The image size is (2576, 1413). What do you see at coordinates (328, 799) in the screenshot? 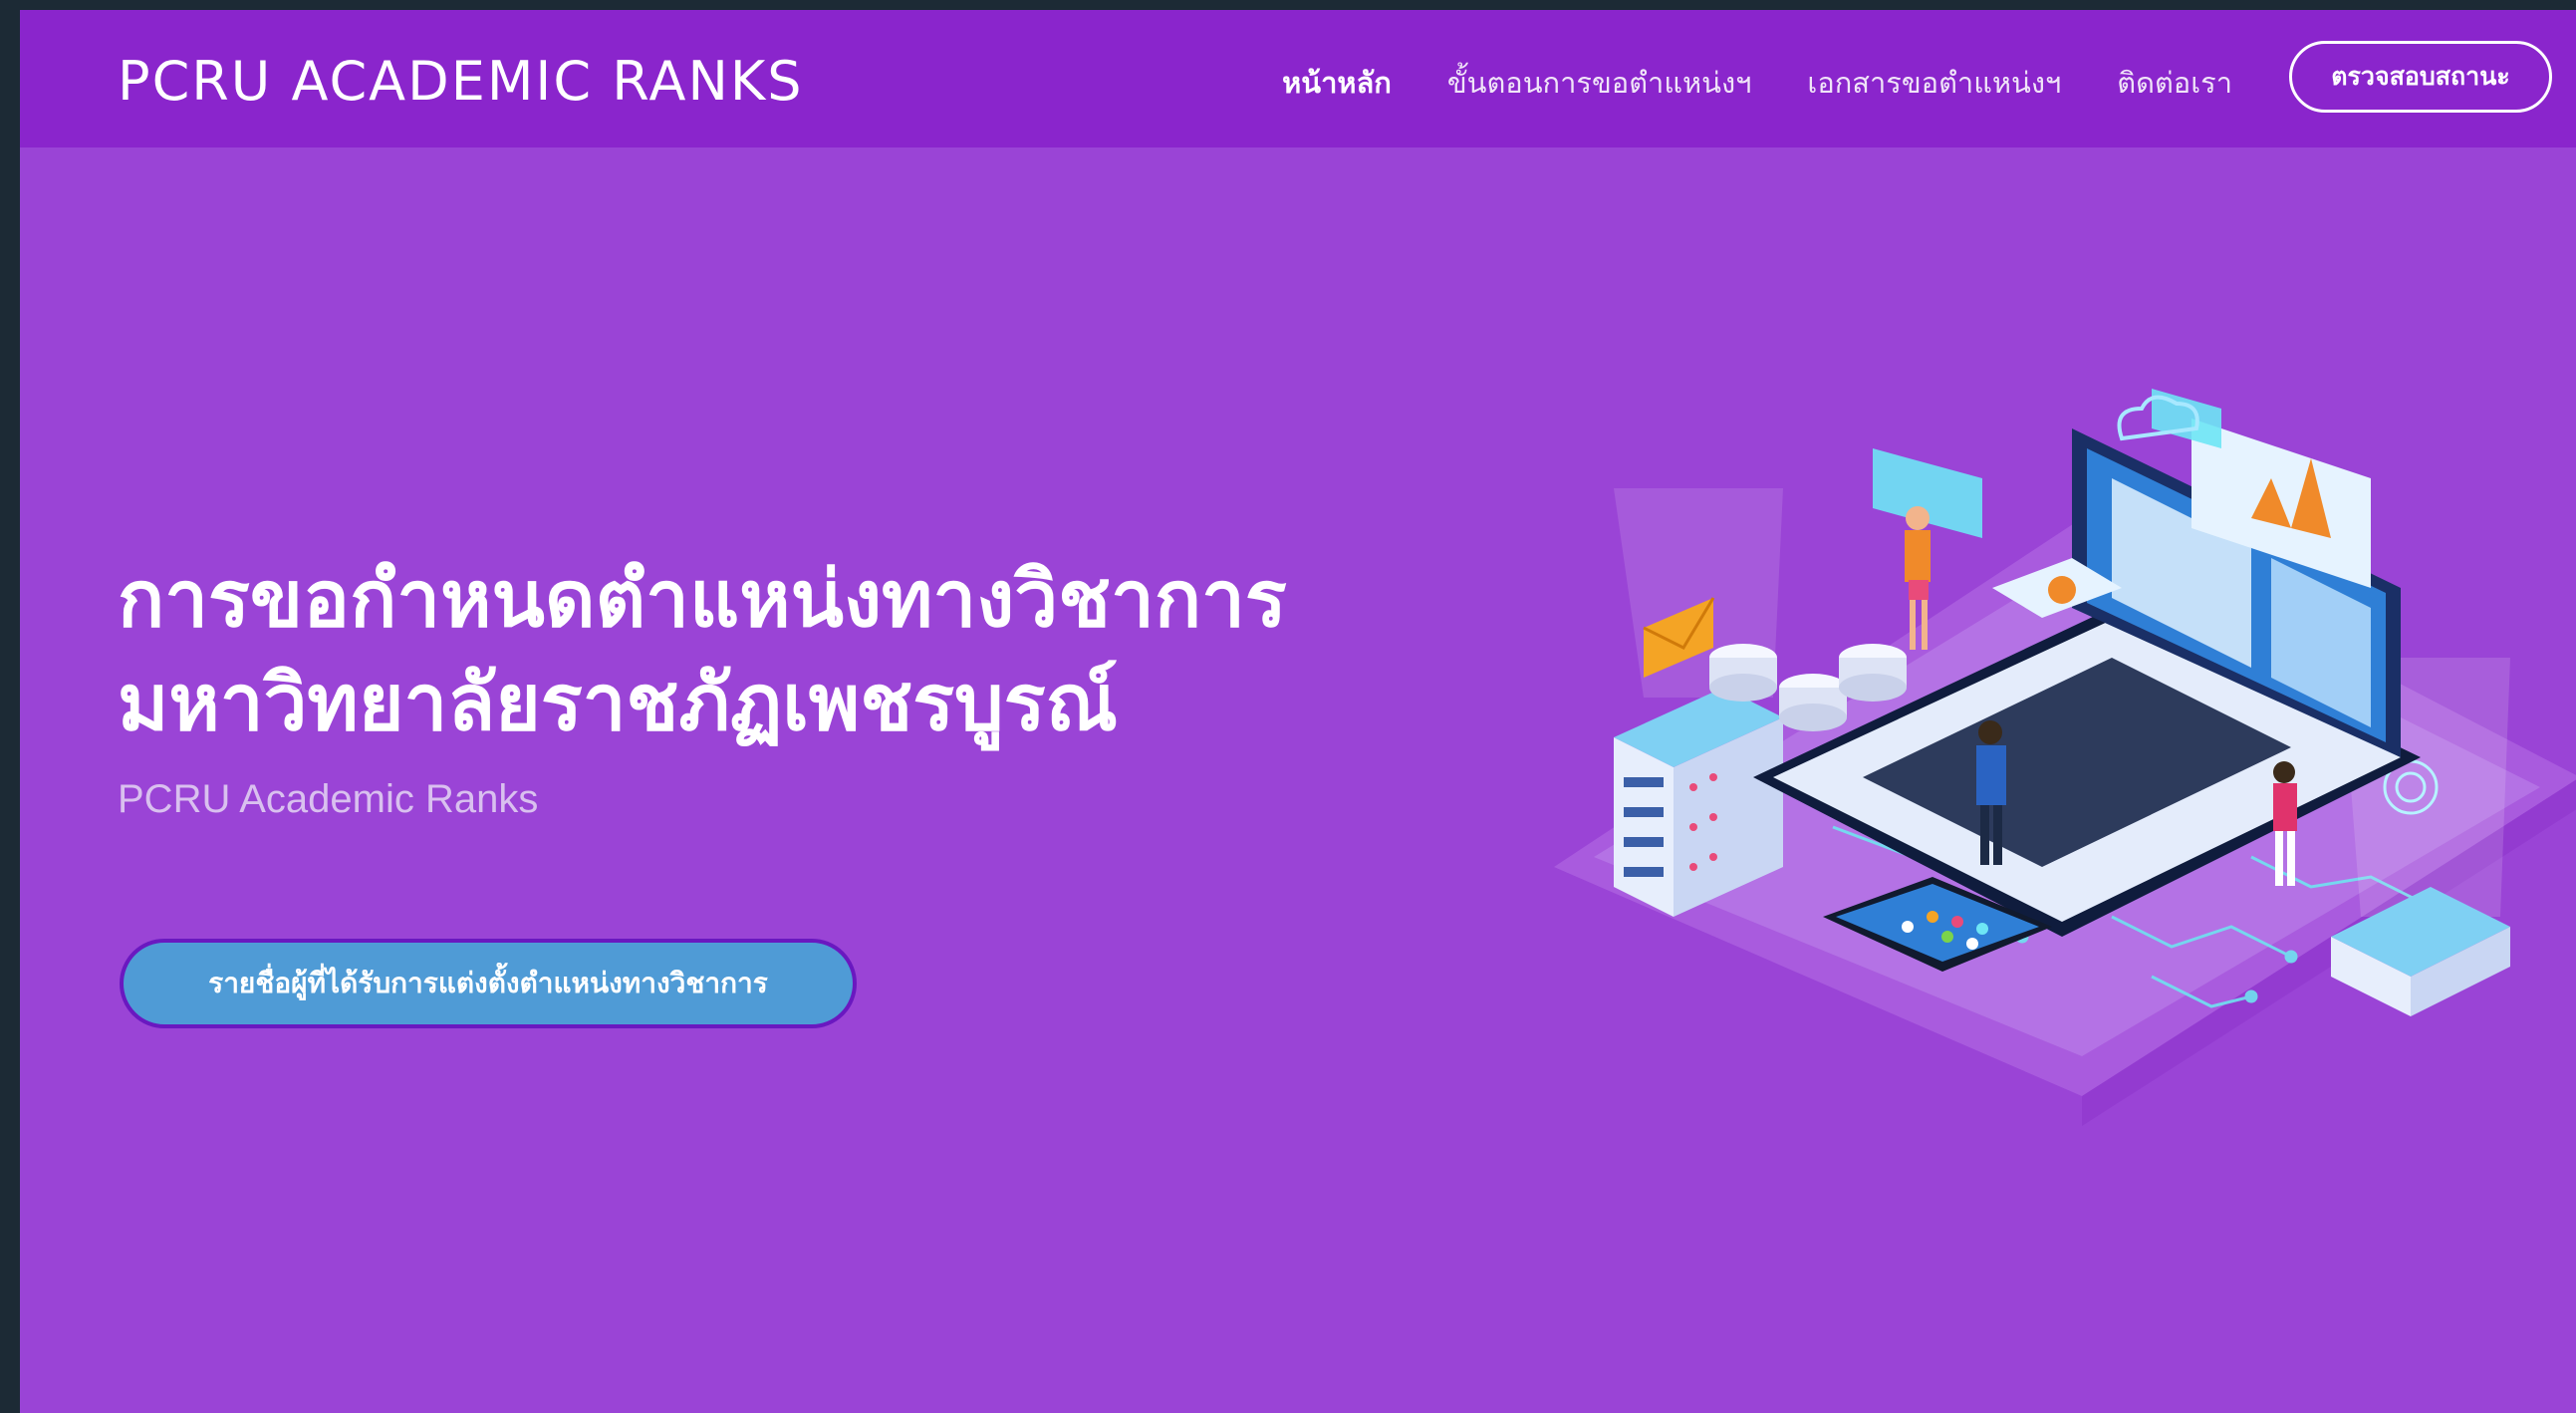
I see `hero-subtitle: PCRU Academic Ranks` at bounding box center [328, 799].